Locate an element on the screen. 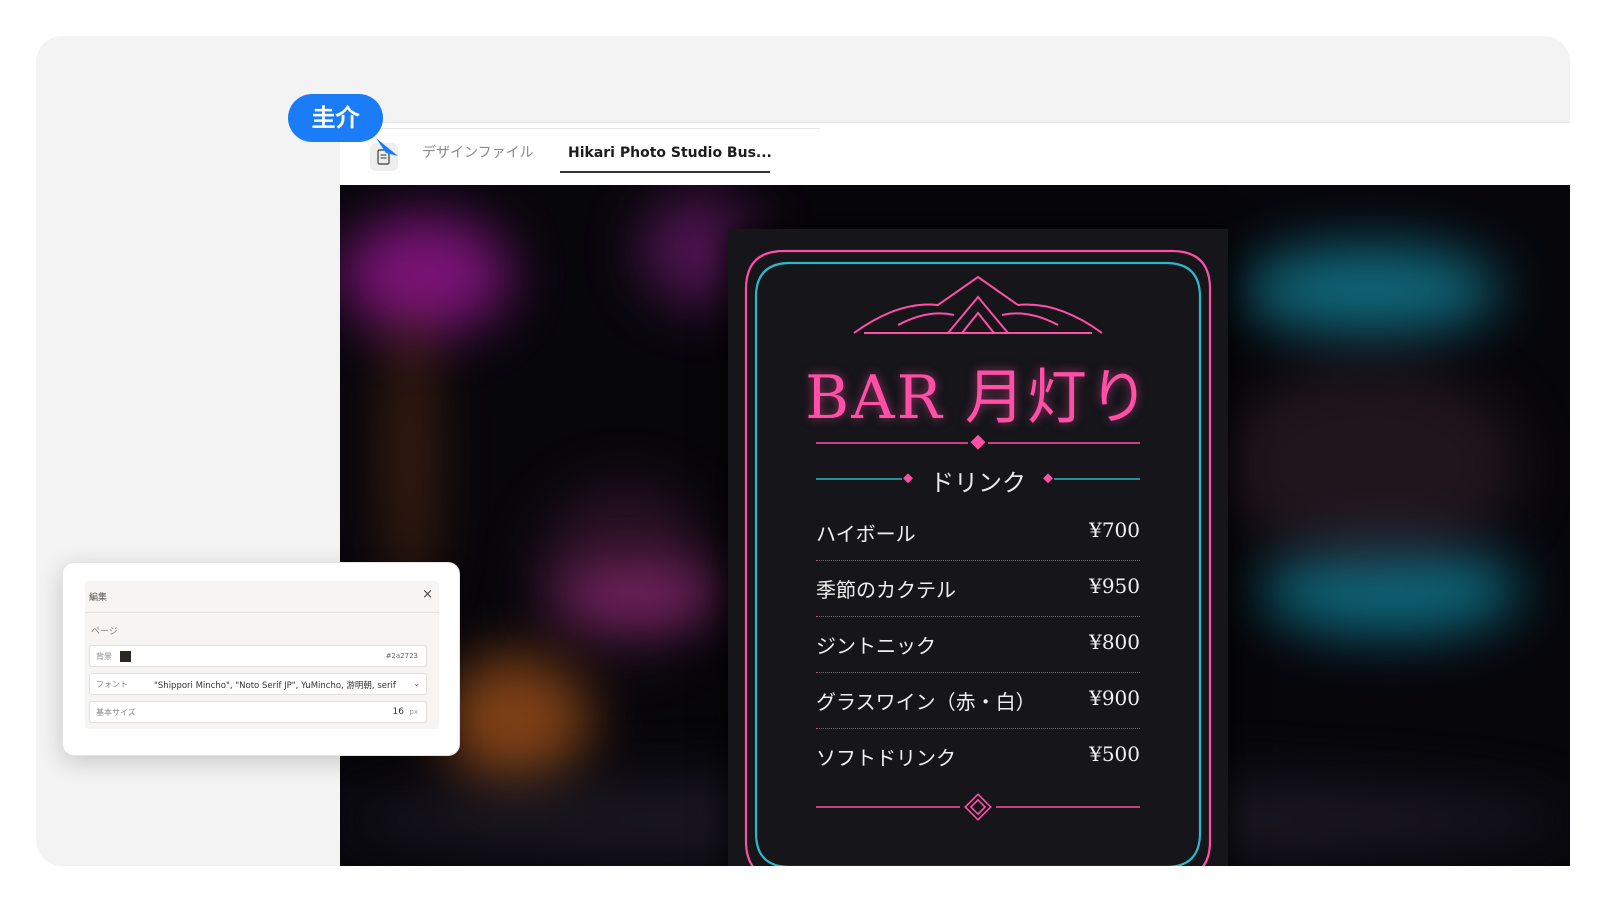 This screenshot has height=900, width=1600. menu-item-price: ¥700 is located at coordinates (1114, 530).